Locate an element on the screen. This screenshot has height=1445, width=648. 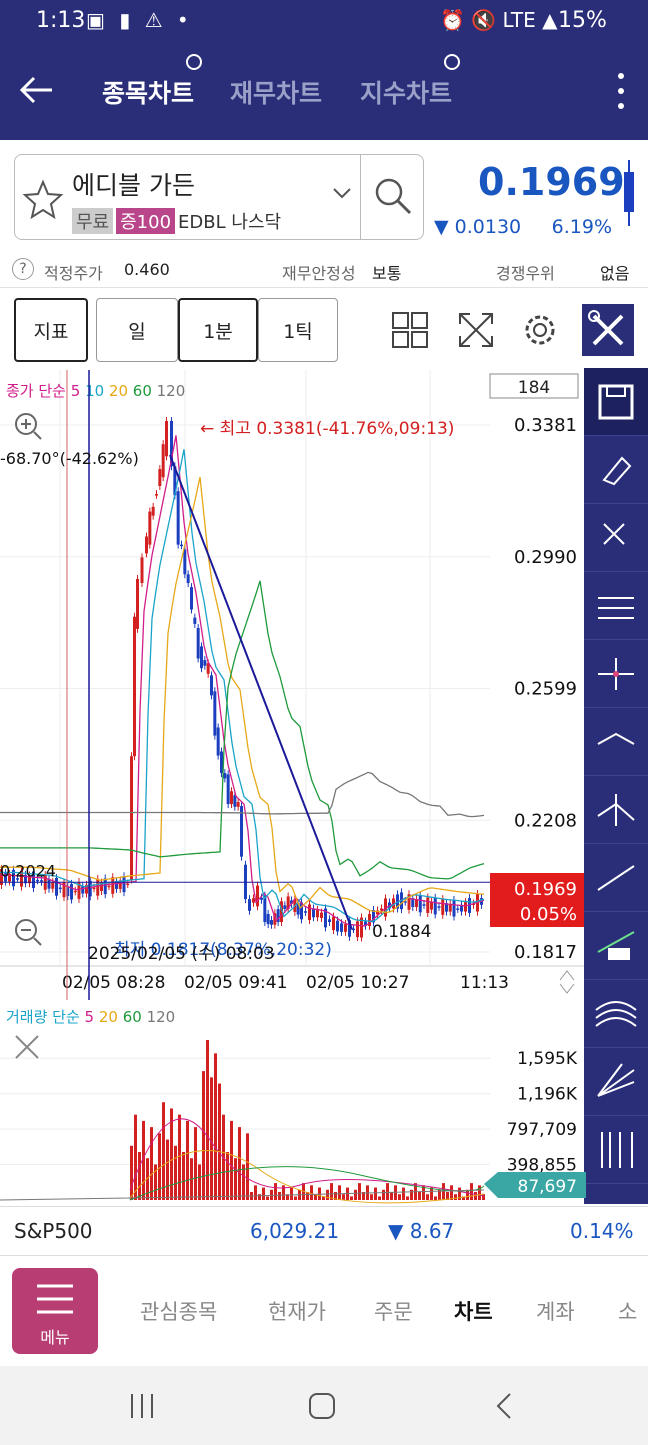
fan-button is located at coordinates (616, 1082).